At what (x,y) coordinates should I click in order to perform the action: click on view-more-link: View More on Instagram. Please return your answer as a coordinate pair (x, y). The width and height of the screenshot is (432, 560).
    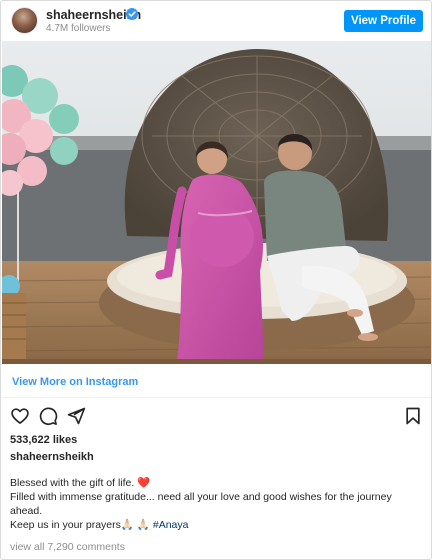
    Looking at the image, I should click on (75, 382).